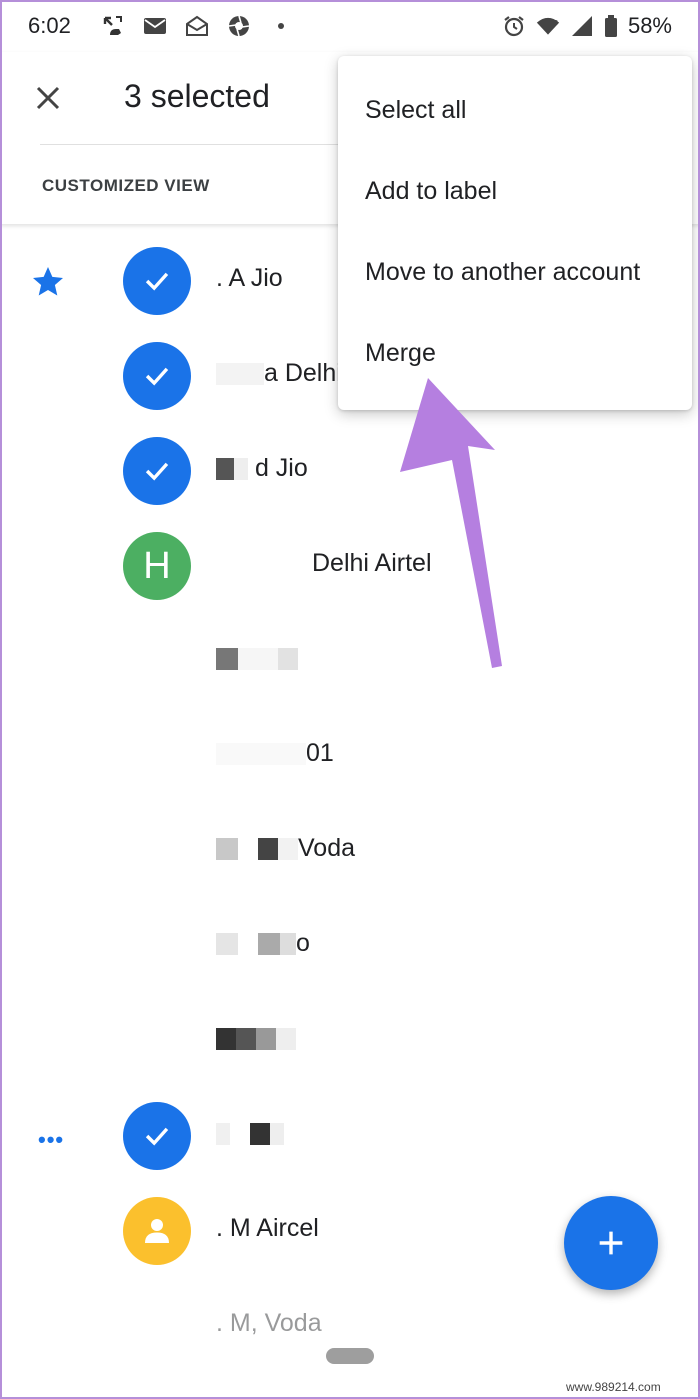  I want to click on contact-name: a Delhi, so click(279, 373).